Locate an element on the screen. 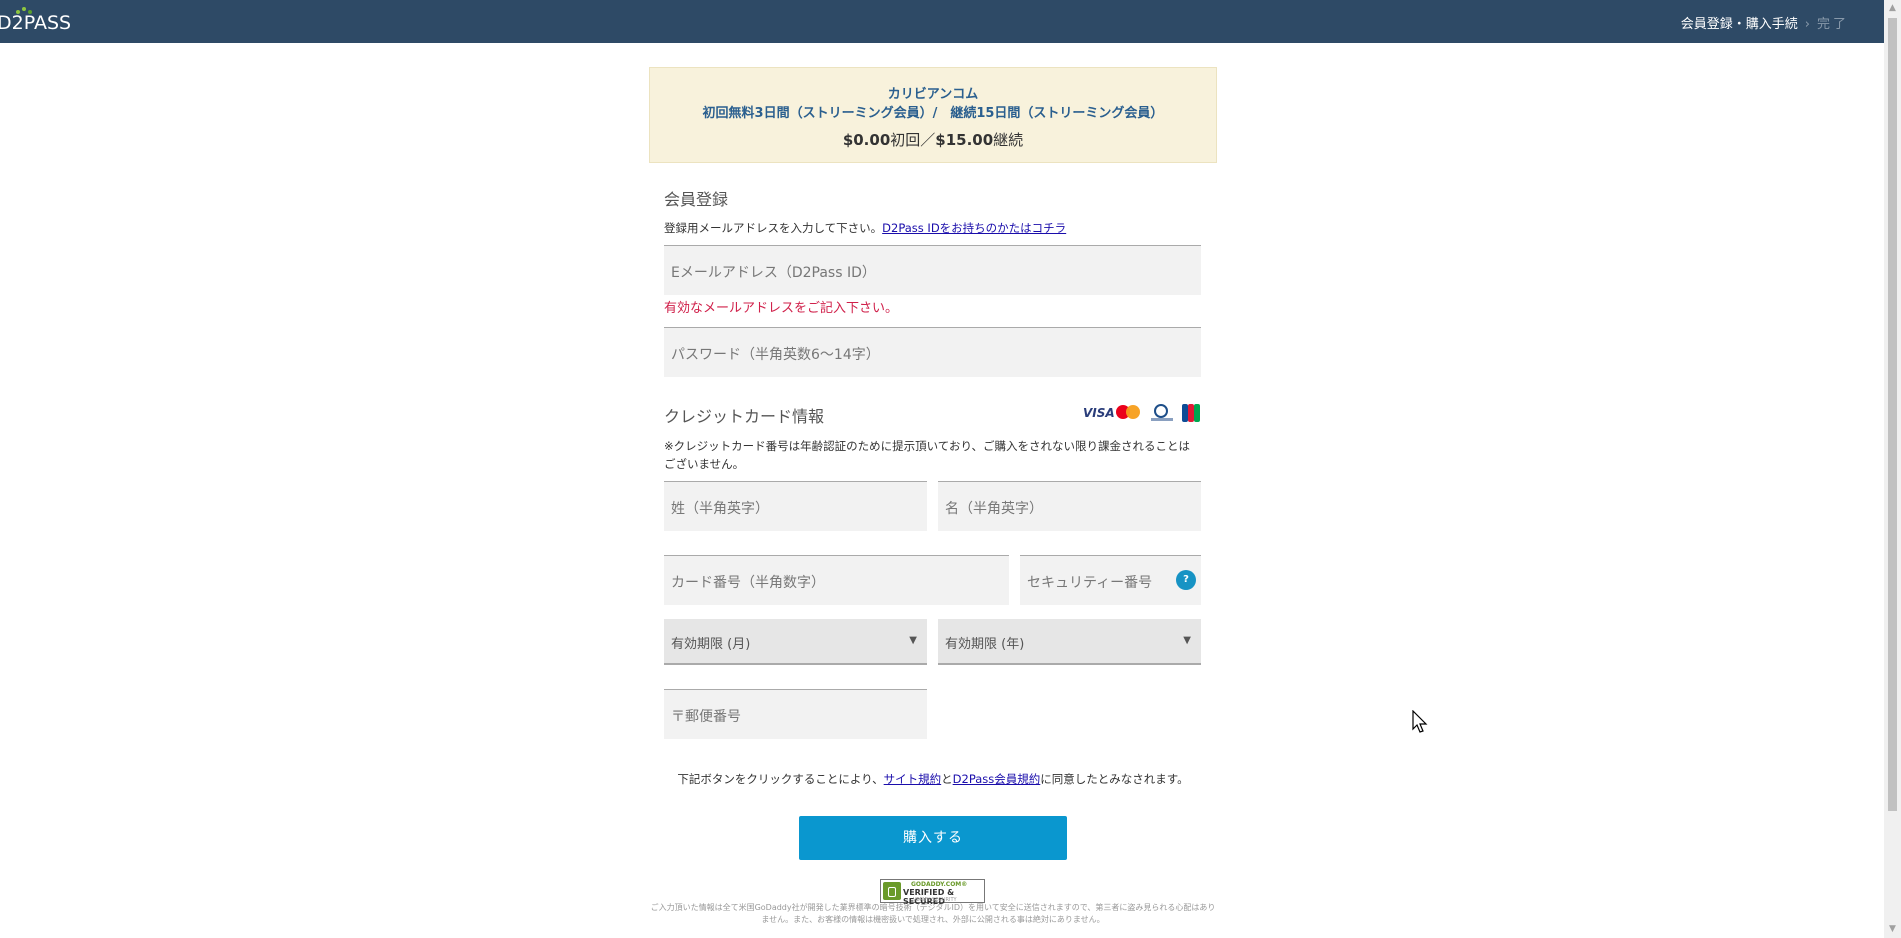  last-name-placeholder: 姓（半角英字） is located at coordinates (720, 509).